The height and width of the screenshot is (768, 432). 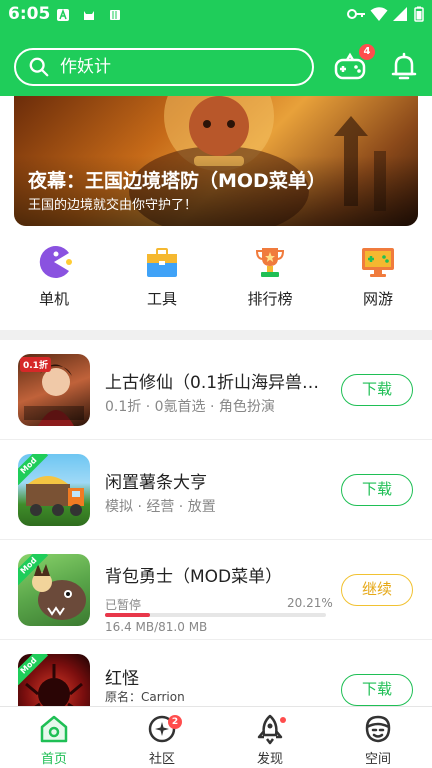 What do you see at coordinates (310, 603) in the screenshot?
I see `download-percent: 20.21%` at bounding box center [310, 603].